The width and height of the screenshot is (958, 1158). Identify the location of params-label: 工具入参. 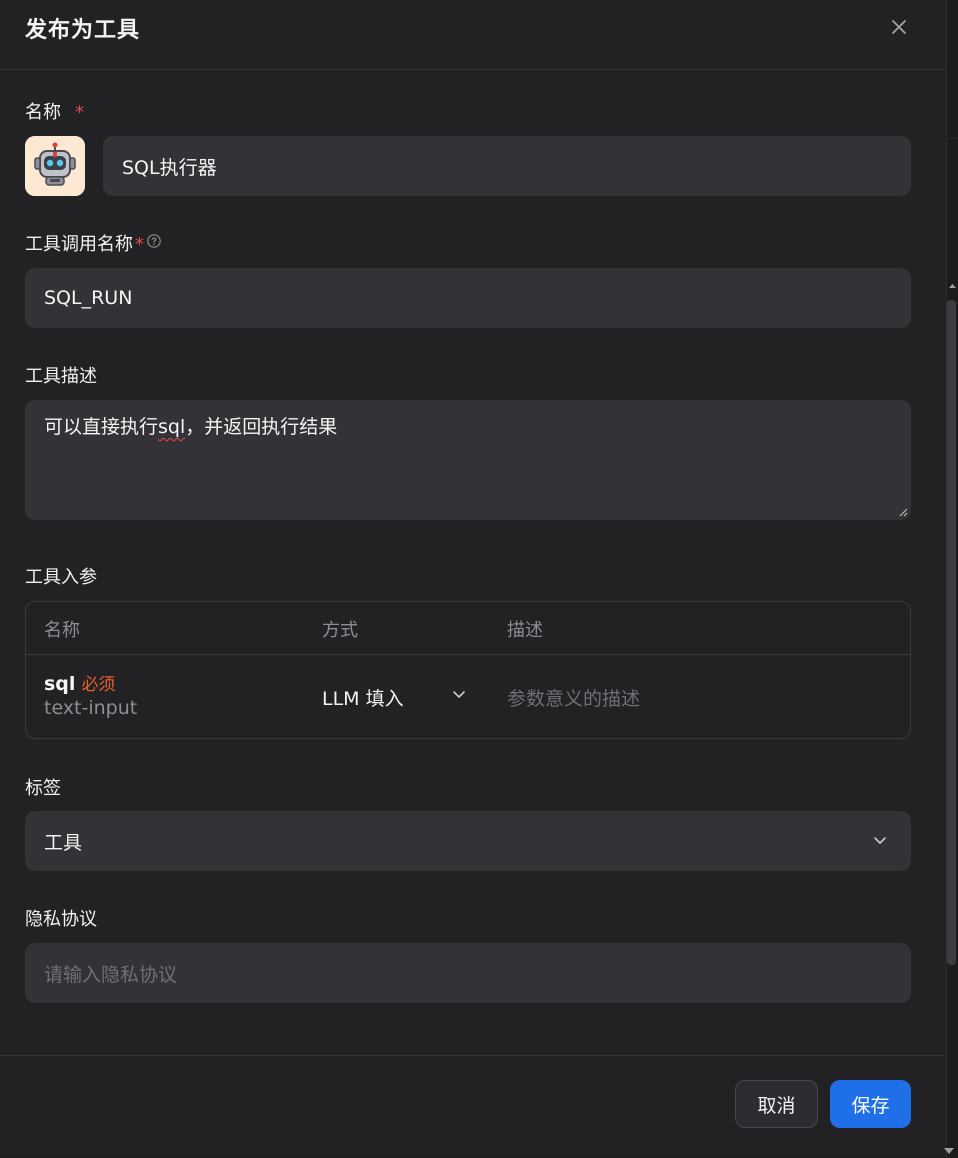
(61, 577).